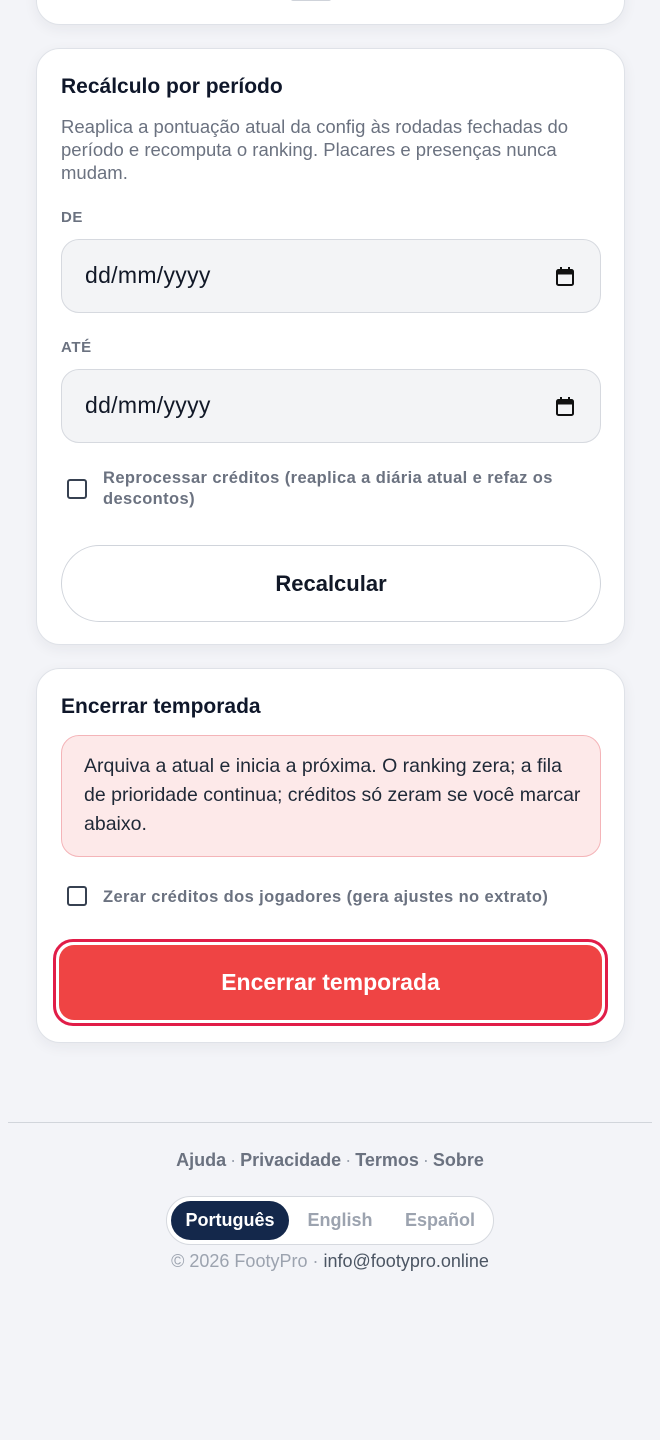 Image resolution: width=660 pixels, height=1440 pixels. I want to click on footer-links: Ajuda · Privacidade · Termos · Sobre, so click(330, 1160).